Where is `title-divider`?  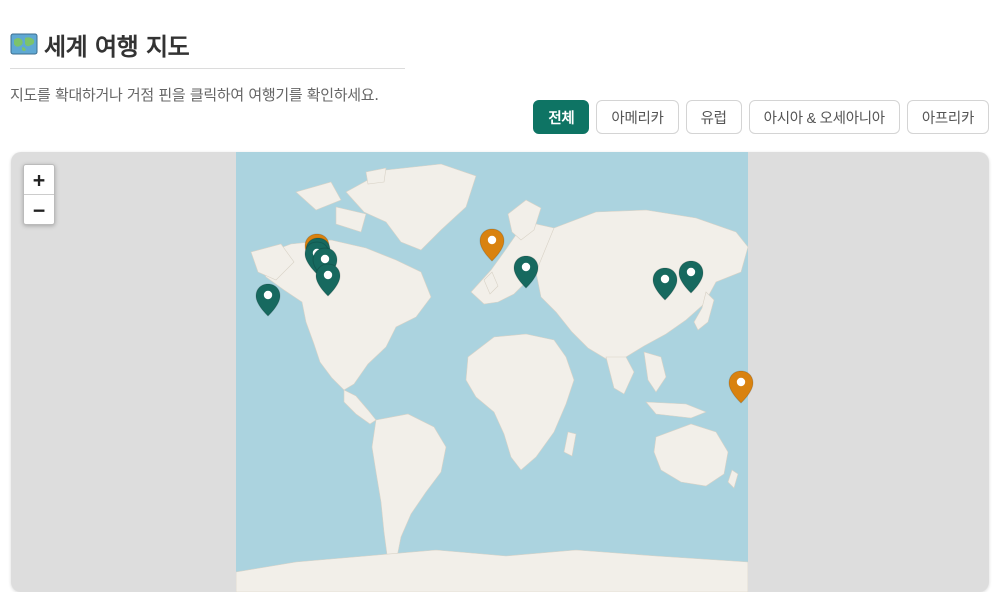
title-divider is located at coordinates (207, 68).